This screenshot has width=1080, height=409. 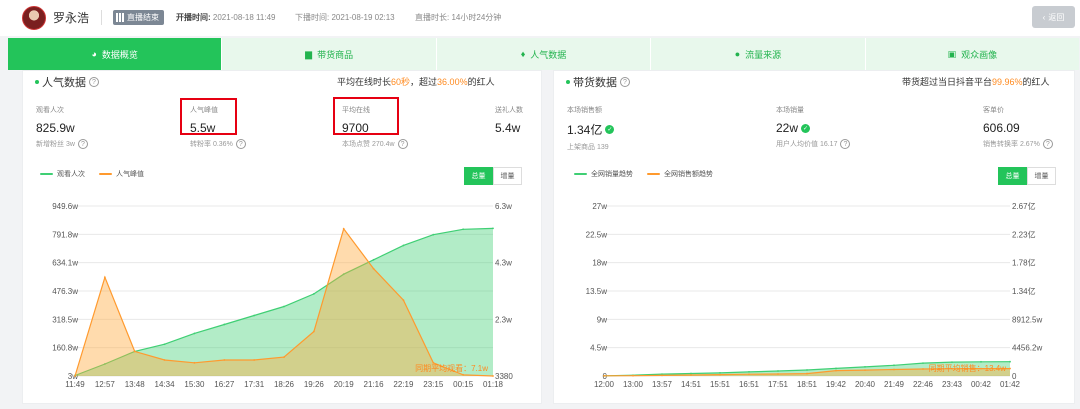 What do you see at coordinates (254, 384) in the screenshot?
I see `x-tick-label: 17:31` at bounding box center [254, 384].